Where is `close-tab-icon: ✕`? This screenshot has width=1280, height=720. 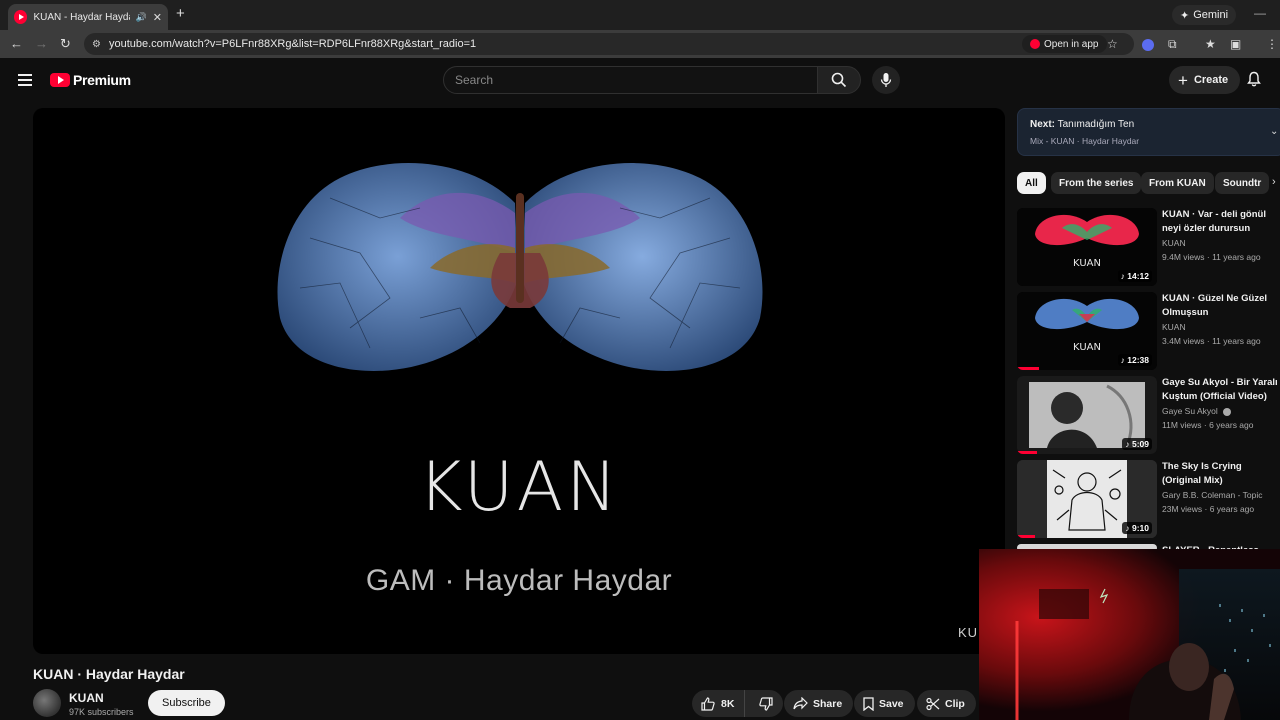
close-tab-icon: ✕ is located at coordinates (157, 17).